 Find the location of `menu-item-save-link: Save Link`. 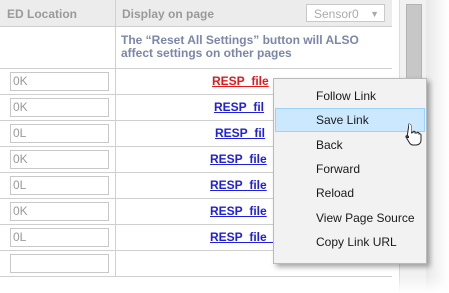

menu-item-save-link: Save Link is located at coordinates (350, 120).